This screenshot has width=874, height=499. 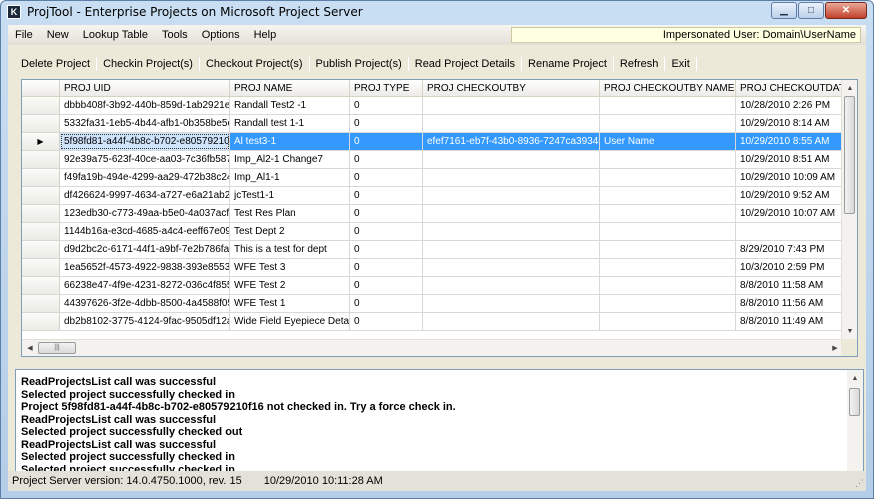 What do you see at coordinates (254, 64) in the screenshot?
I see `checkout-projects-button: Checkout Project(s)` at bounding box center [254, 64].